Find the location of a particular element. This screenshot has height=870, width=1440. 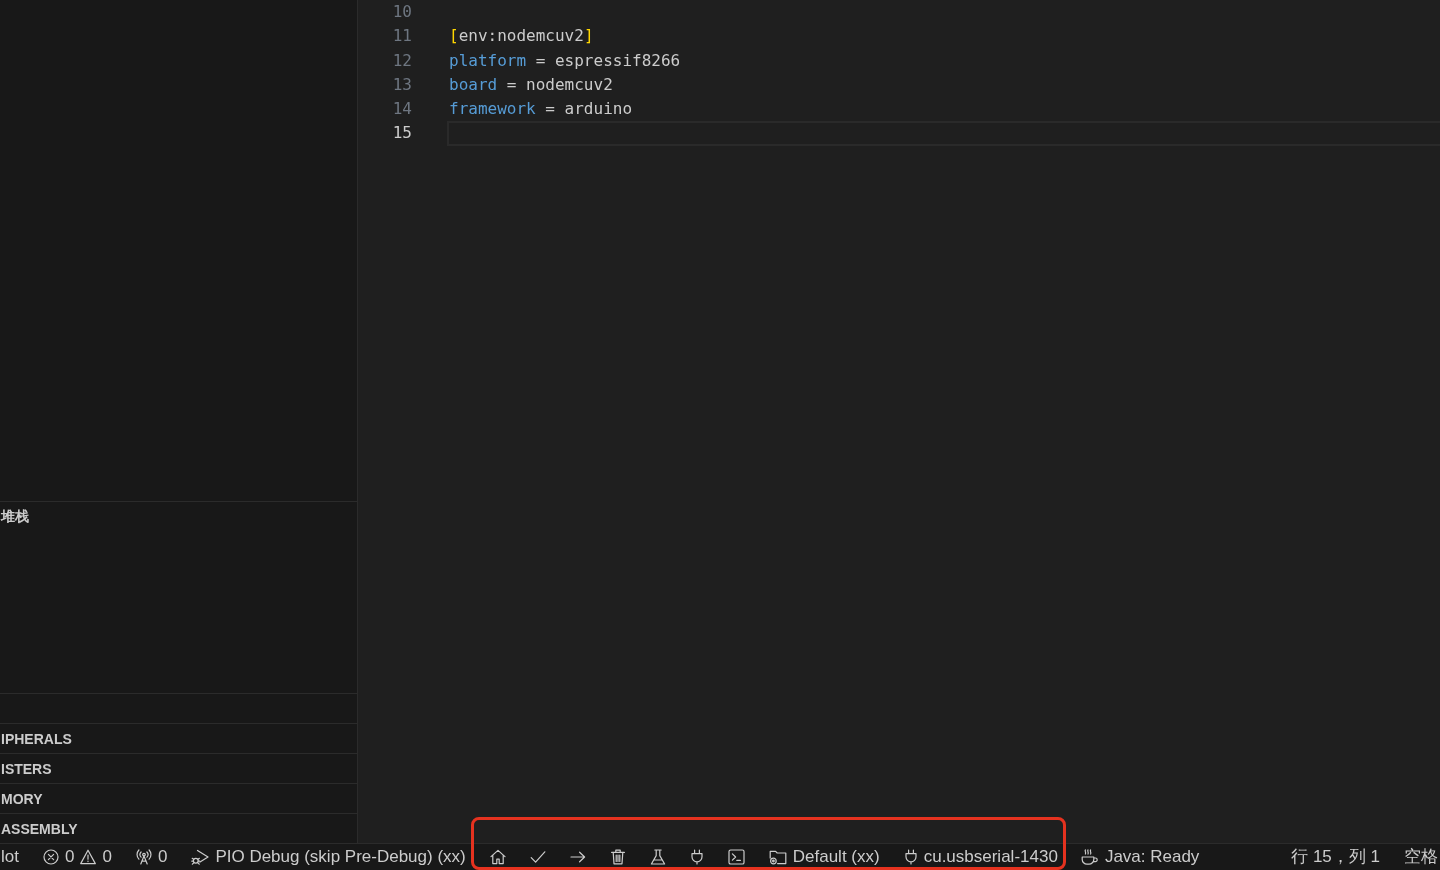

arrow-right-icon is located at coordinates (577, 857).